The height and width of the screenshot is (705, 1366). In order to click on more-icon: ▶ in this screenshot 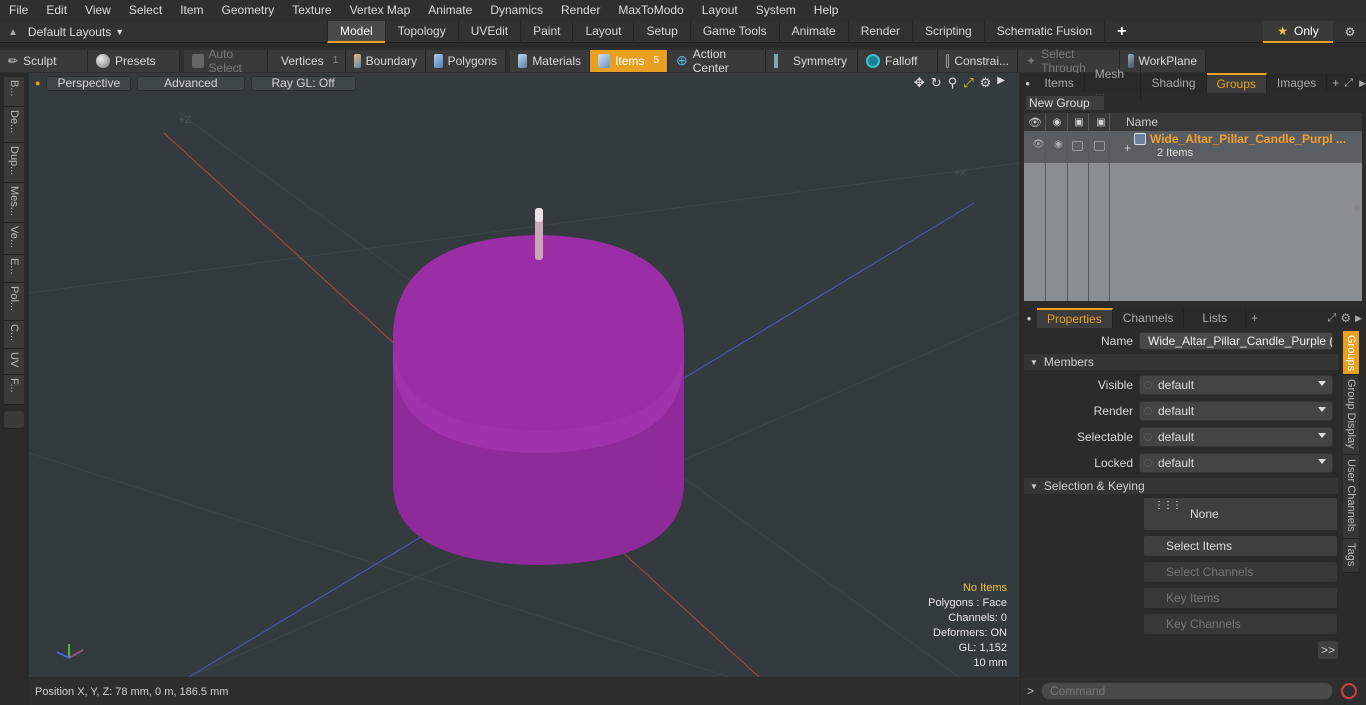, I will do `click(1362, 83)`.